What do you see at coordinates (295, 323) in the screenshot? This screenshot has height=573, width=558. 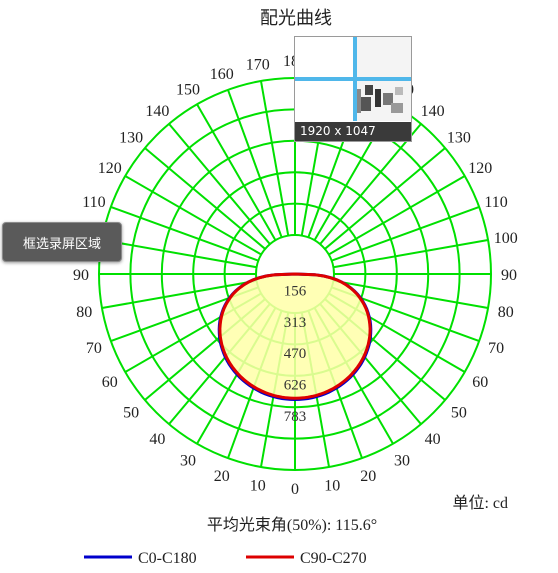 I see `radial-tick-label: 313` at bounding box center [295, 323].